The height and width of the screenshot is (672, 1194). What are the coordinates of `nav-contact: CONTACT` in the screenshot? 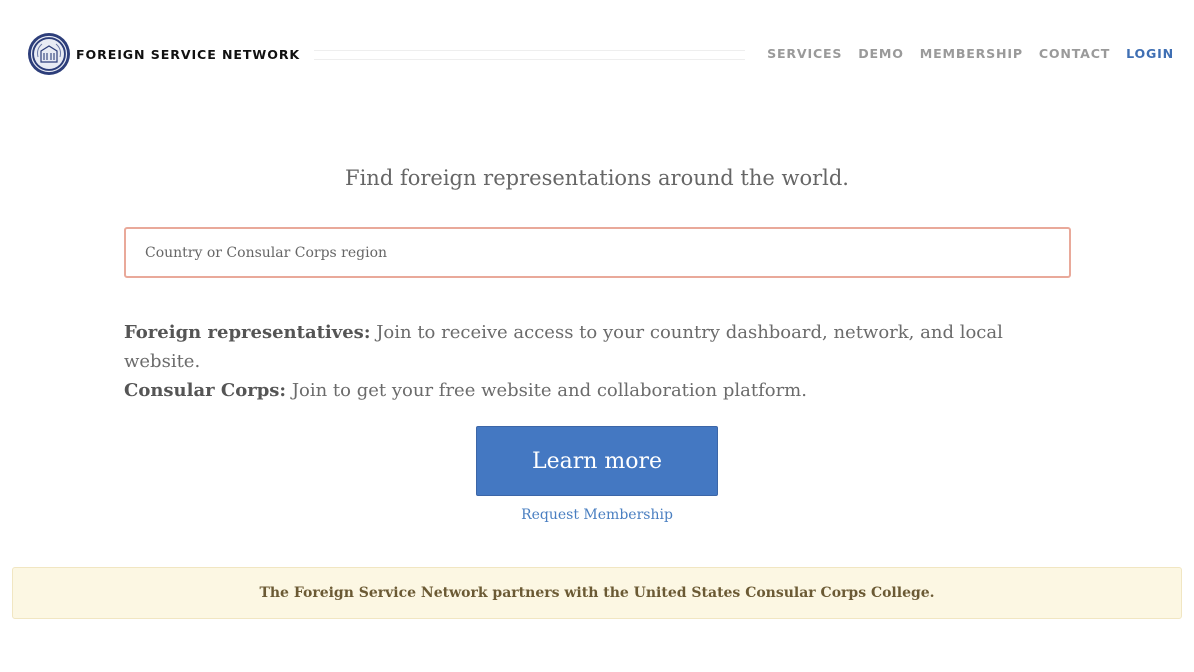 It's located at (1074, 53).